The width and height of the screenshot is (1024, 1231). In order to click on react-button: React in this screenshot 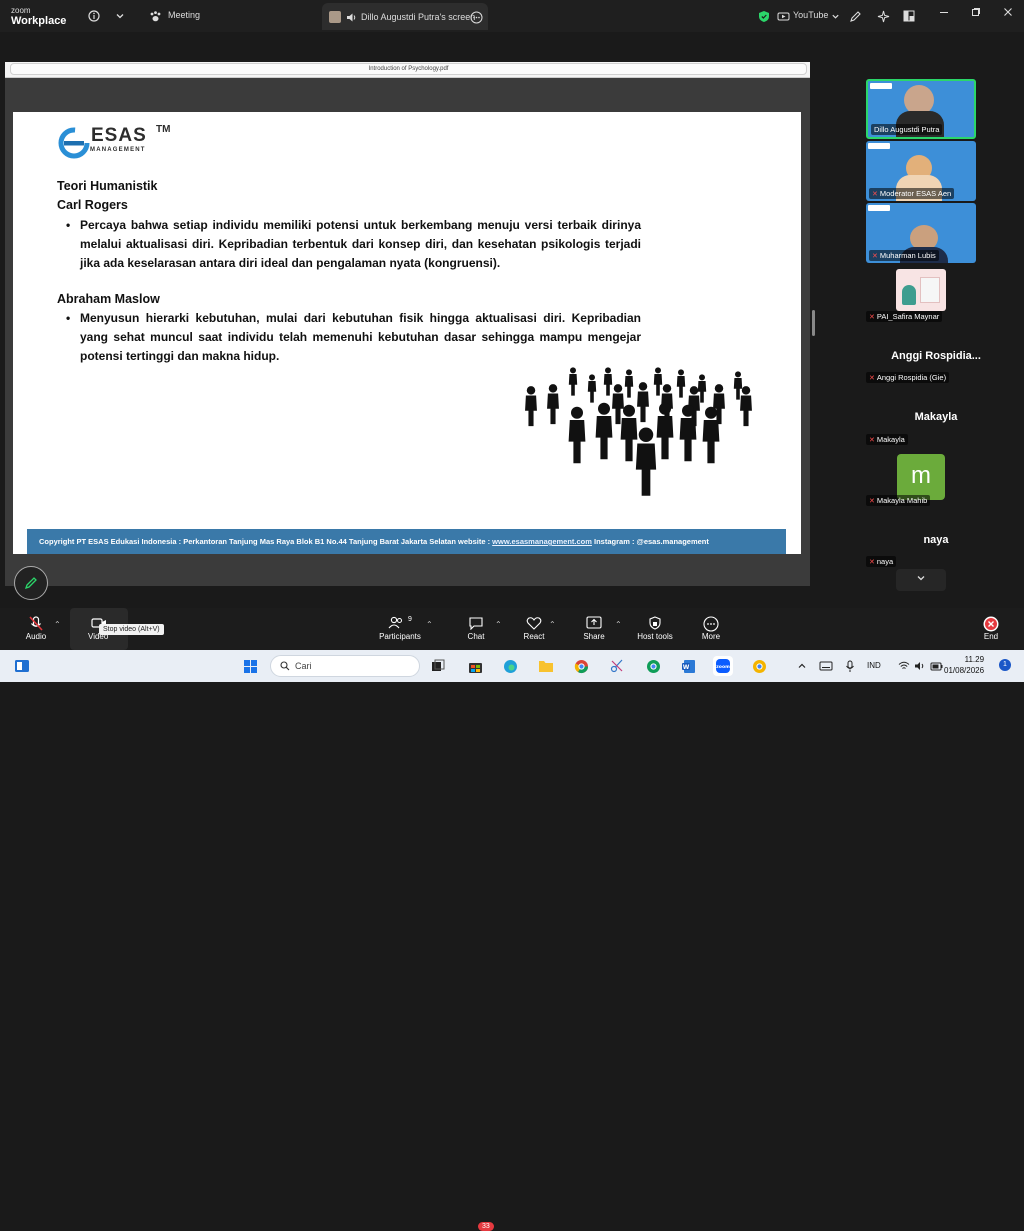, I will do `click(534, 629)`.